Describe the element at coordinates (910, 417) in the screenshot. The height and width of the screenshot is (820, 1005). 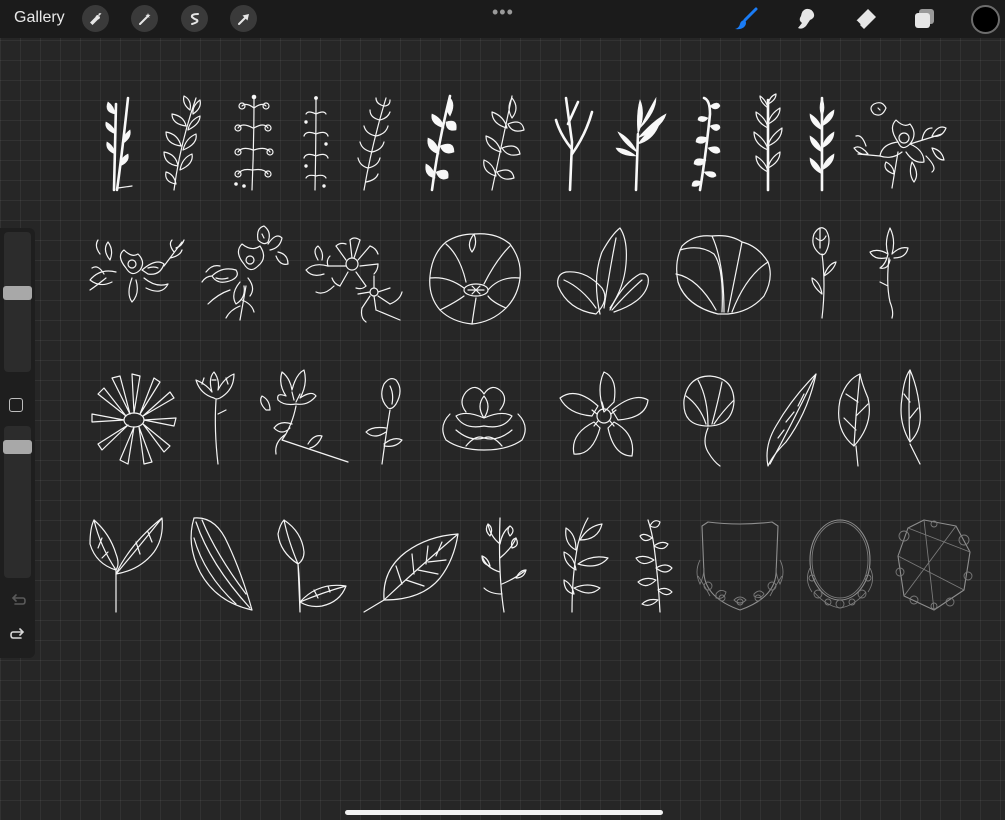
I see `slim-leaf-illustration` at that location.